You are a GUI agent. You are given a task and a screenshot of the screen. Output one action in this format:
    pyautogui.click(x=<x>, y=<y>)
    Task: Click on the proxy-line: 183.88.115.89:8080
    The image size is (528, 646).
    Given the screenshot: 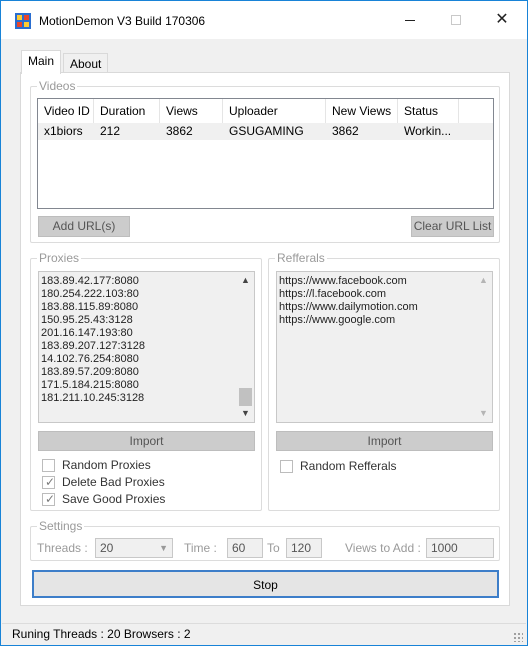 What is the action you would take?
    pyautogui.click(x=90, y=307)
    